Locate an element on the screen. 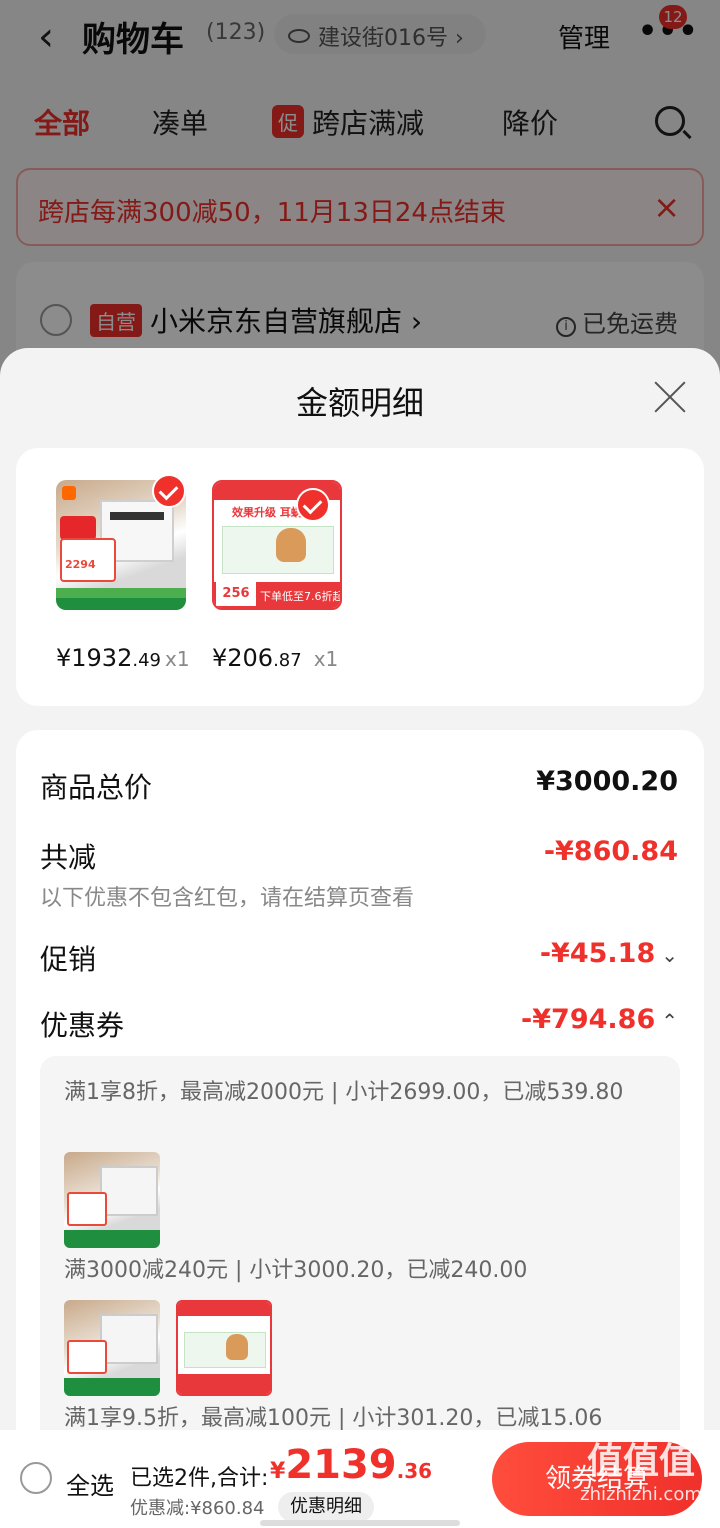 The width and height of the screenshot is (720, 1528). coupon-line: 满3000减240元 | 小计3000.20，已减240.00 is located at coordinates (296, 1270).